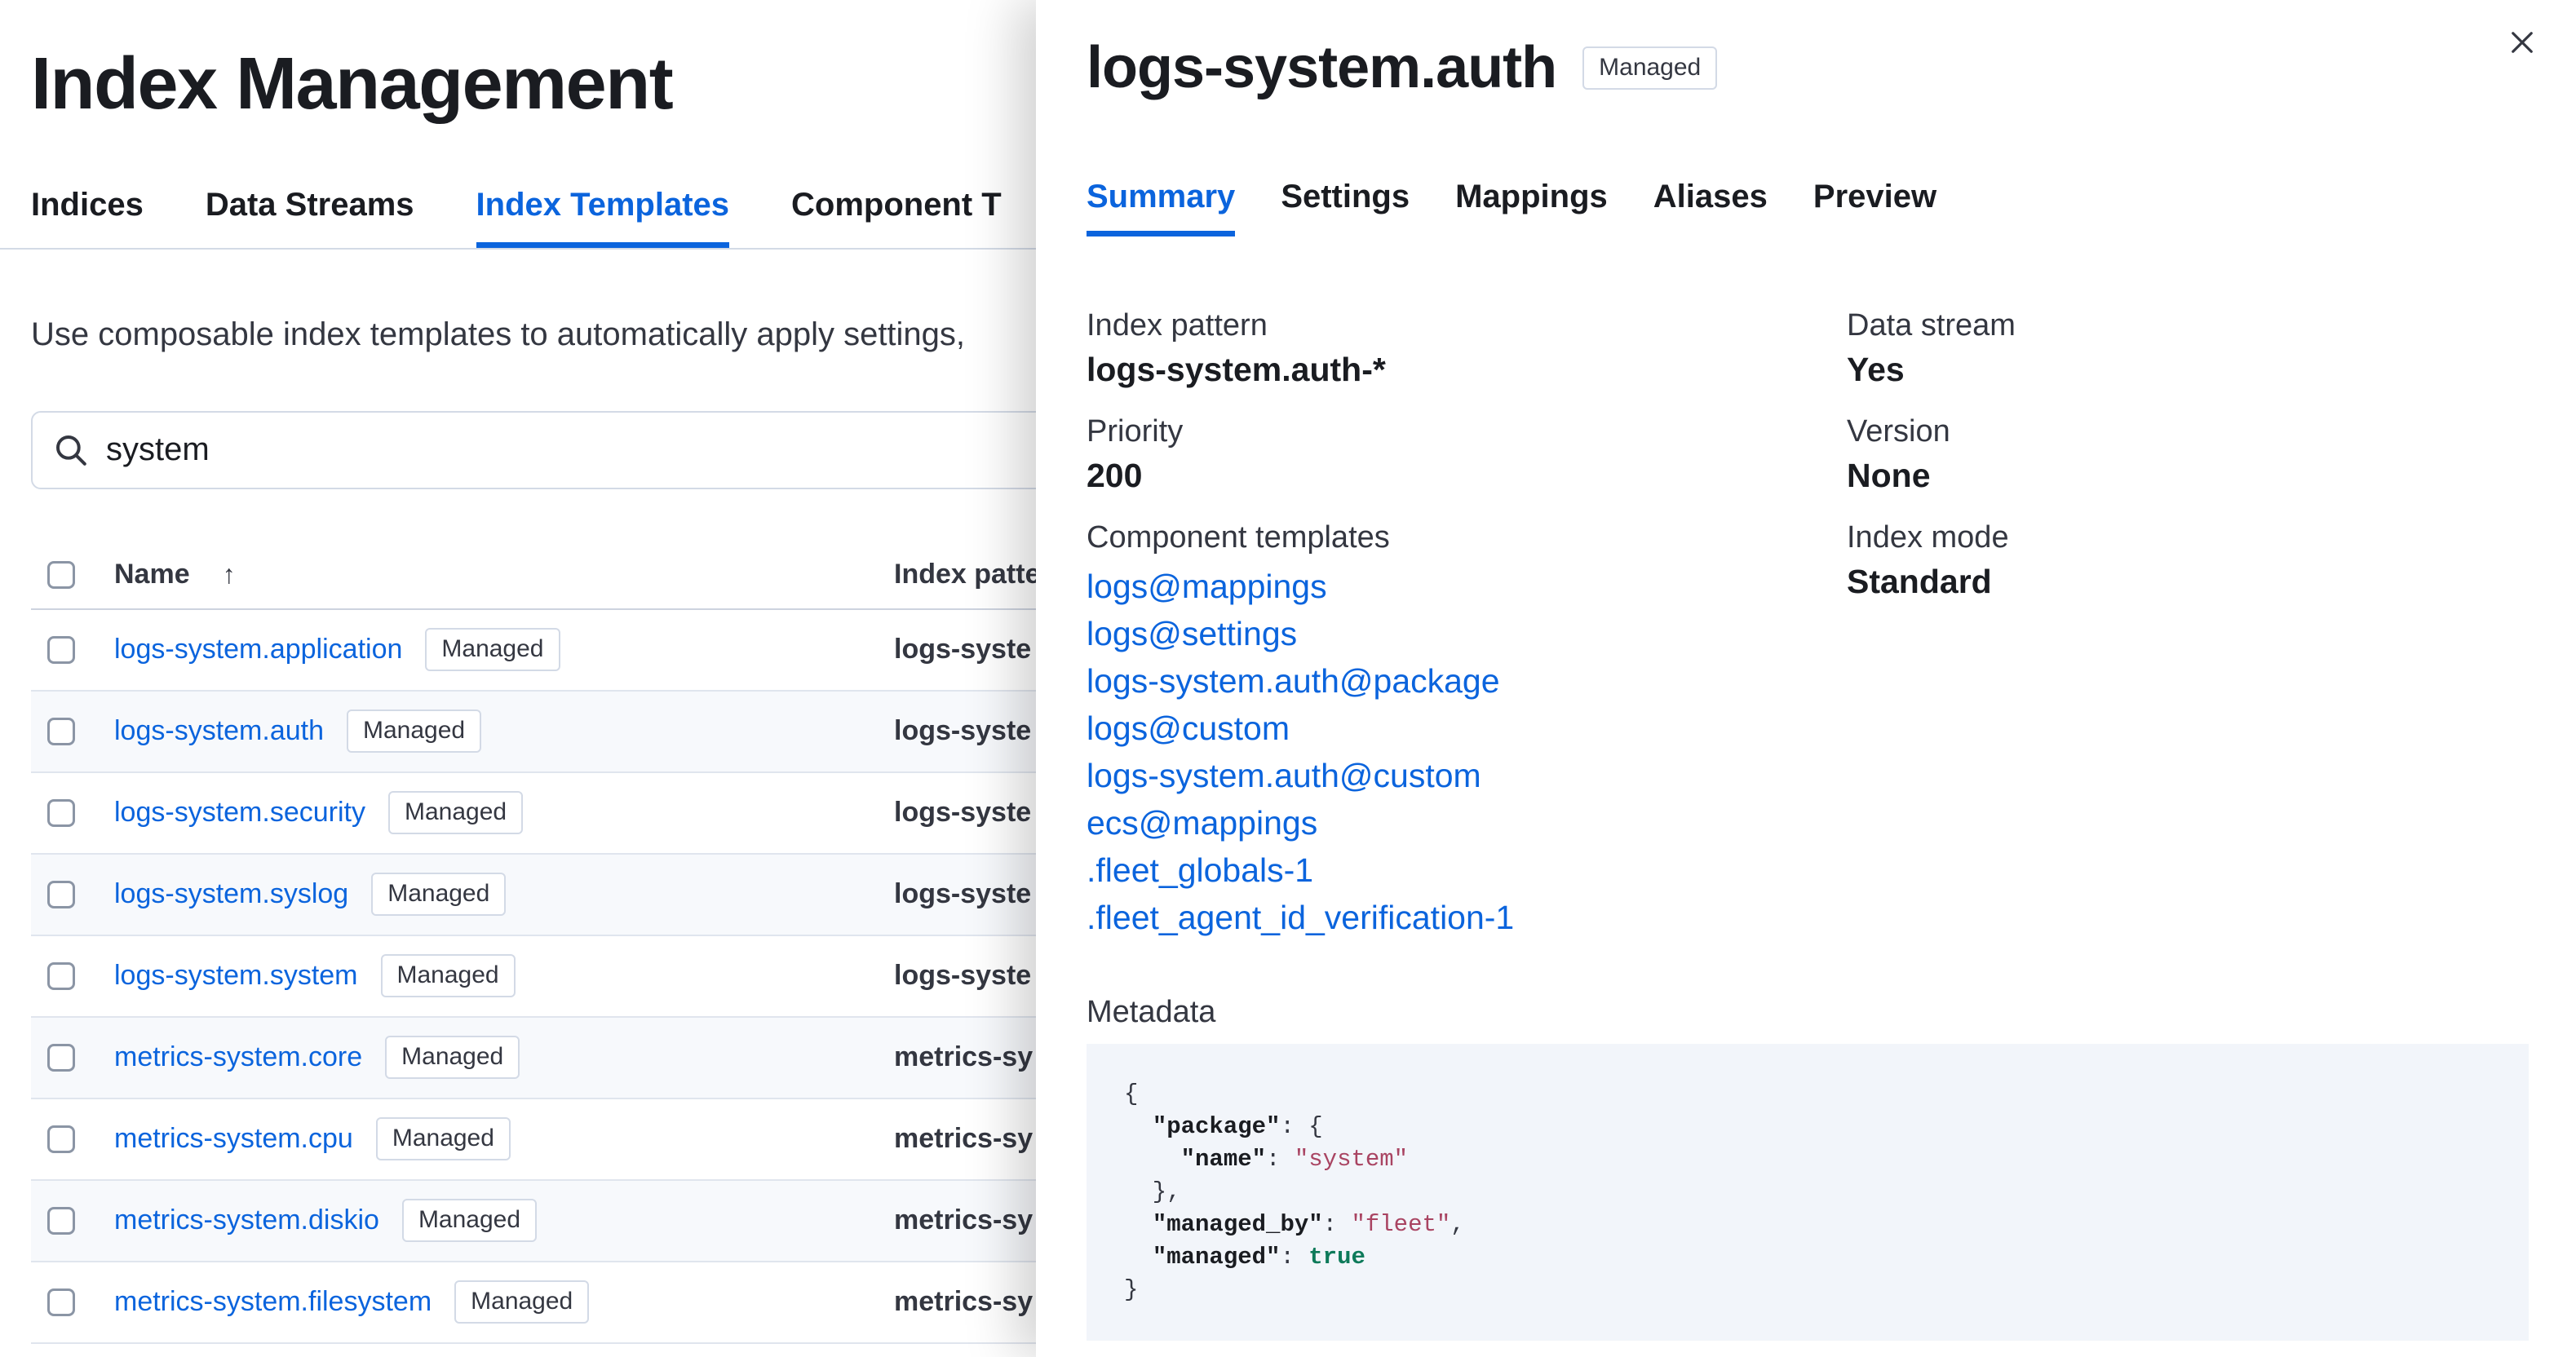 The image size is (2576, 1357). Describe the element at coordinates (501, 575) in the screenshot. I see `column-header-name: Name ↑` at that location.